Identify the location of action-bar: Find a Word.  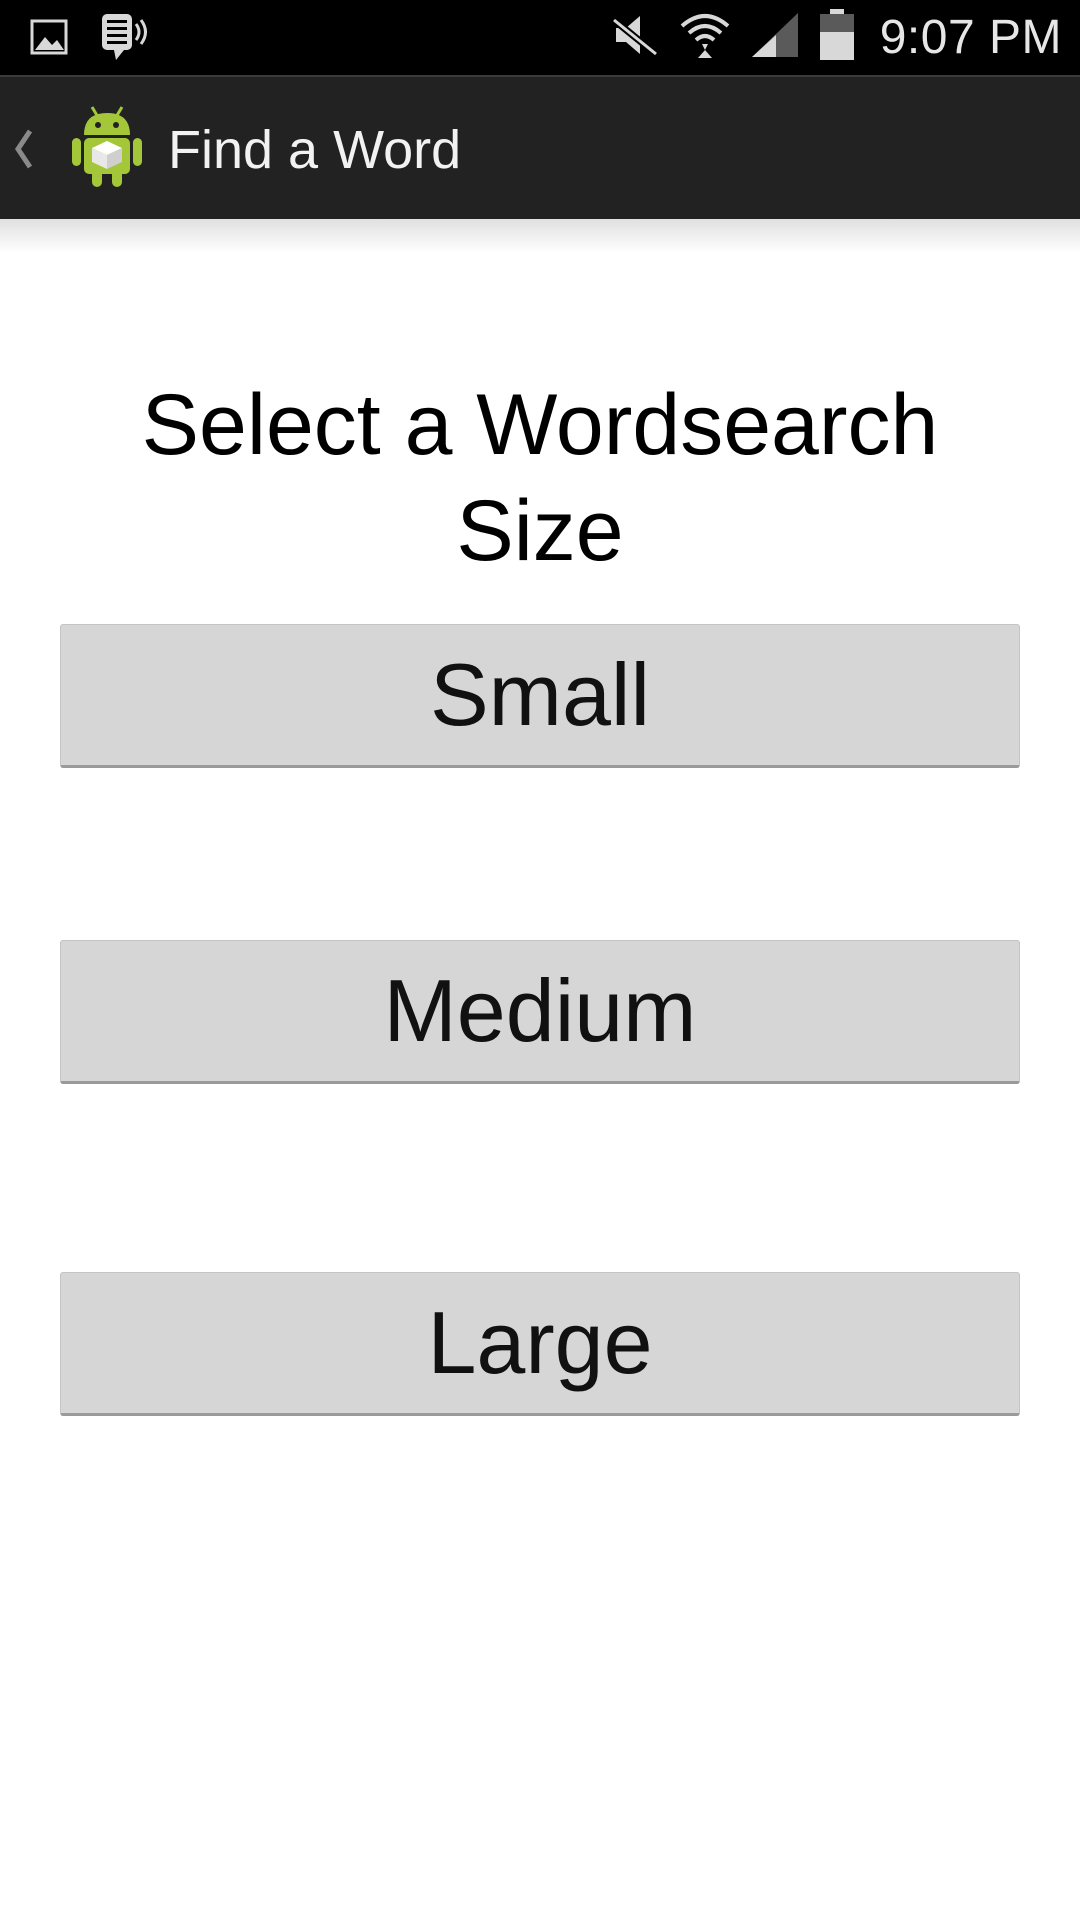
(540, 147).